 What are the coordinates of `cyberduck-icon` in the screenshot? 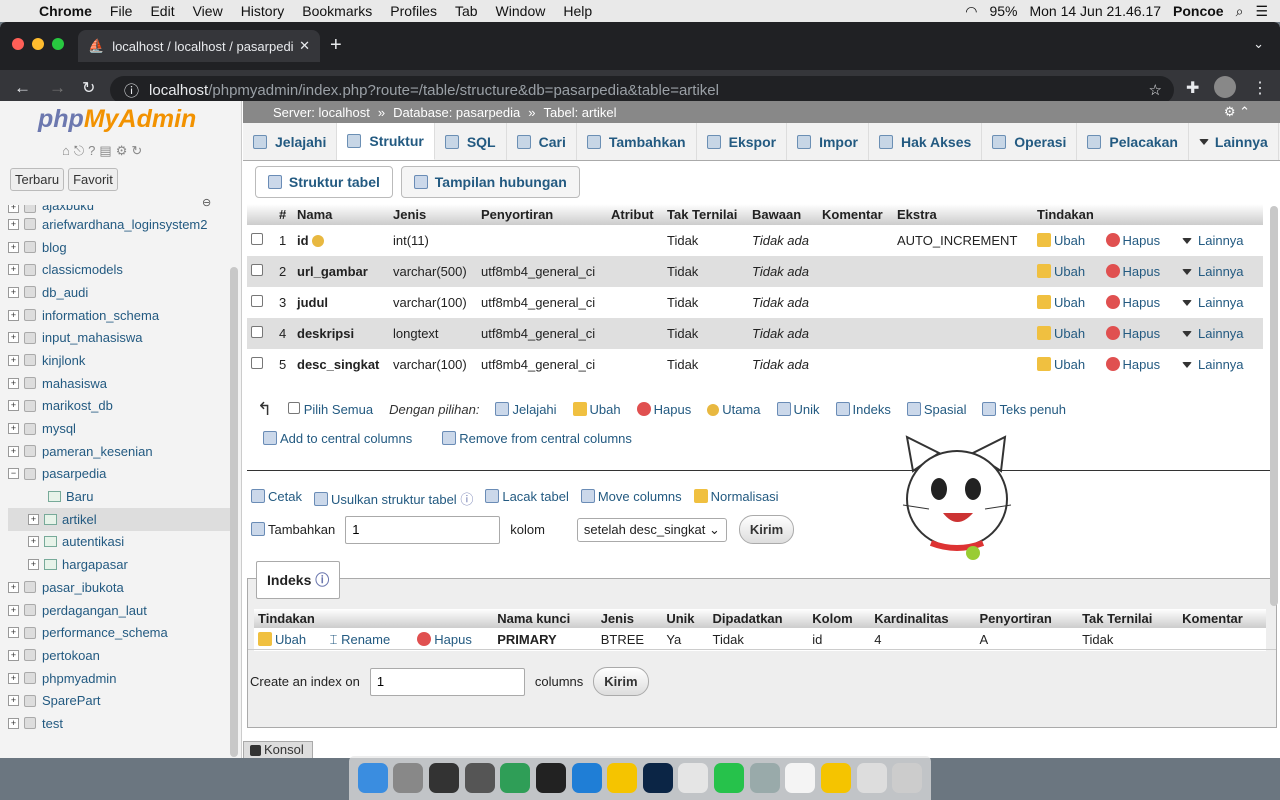 It's located at (622, 778).